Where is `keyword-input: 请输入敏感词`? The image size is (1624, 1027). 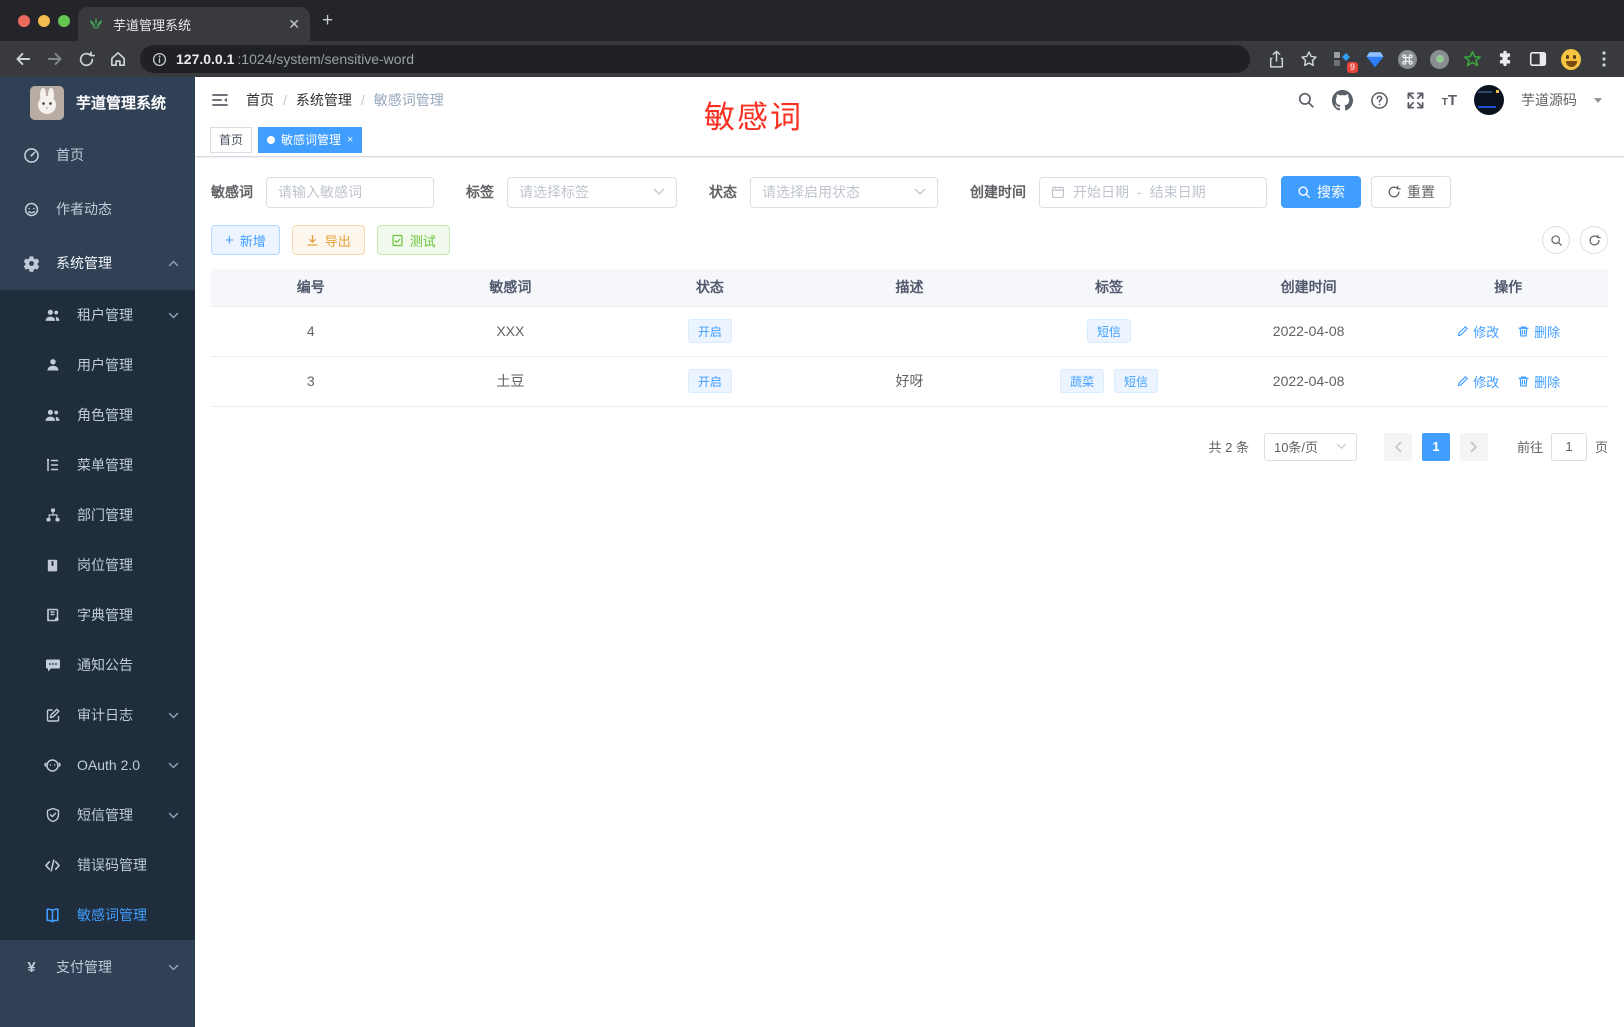
keyword-input: 请输入敏感词 is located at coordinates (350, 192).